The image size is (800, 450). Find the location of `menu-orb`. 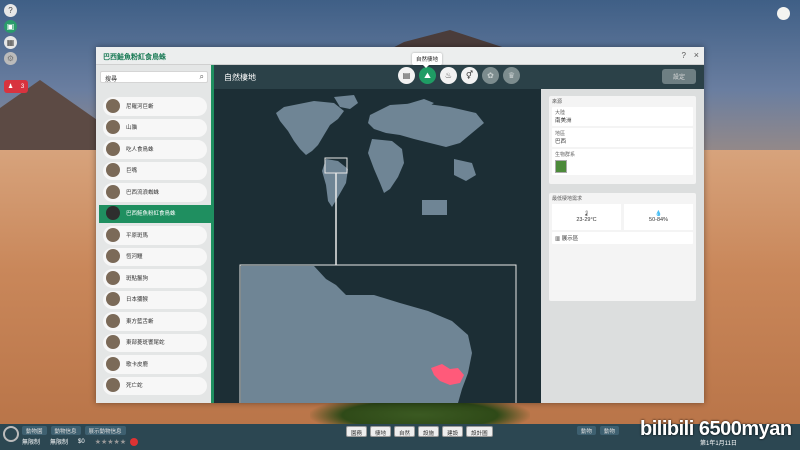

menu-orb is located at coordinates (11, 434).